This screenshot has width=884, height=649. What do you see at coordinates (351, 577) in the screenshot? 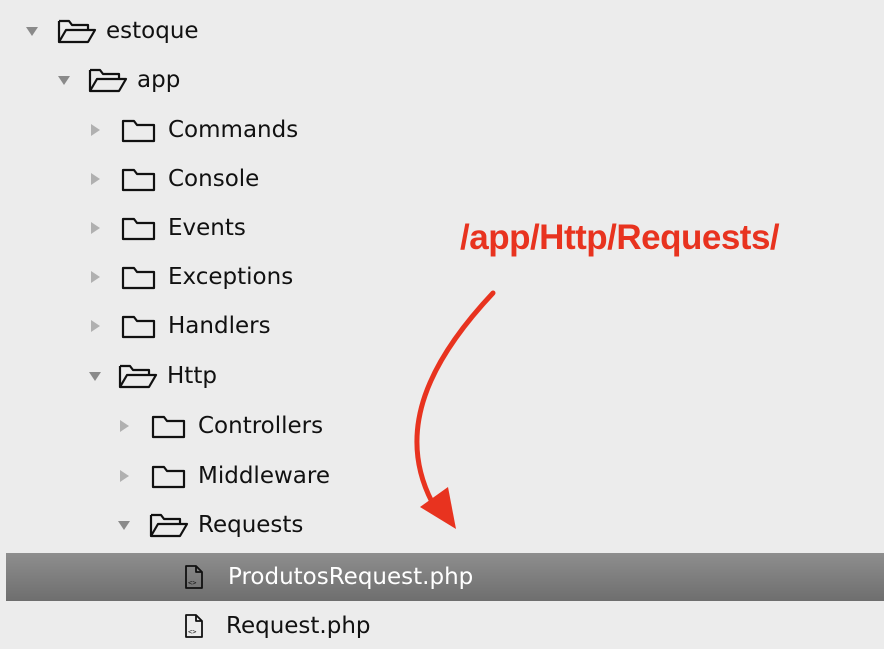
I see `tree-item-label: ProdutosRequest.php` at bounding box center [351, 577].